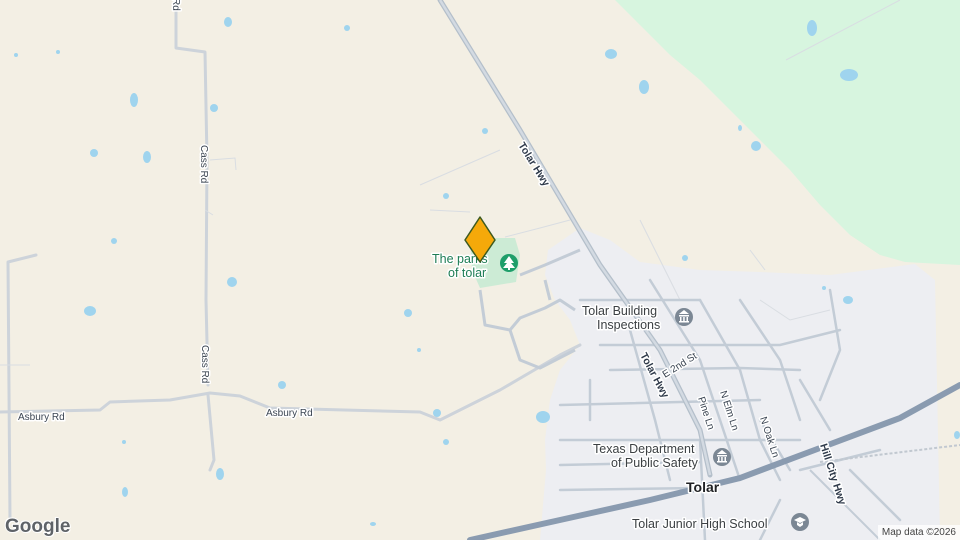 This screenshot has width=960, height=540. I want to click on road-label-cass-rd-upper: Cass Rd, so click(203, 164).